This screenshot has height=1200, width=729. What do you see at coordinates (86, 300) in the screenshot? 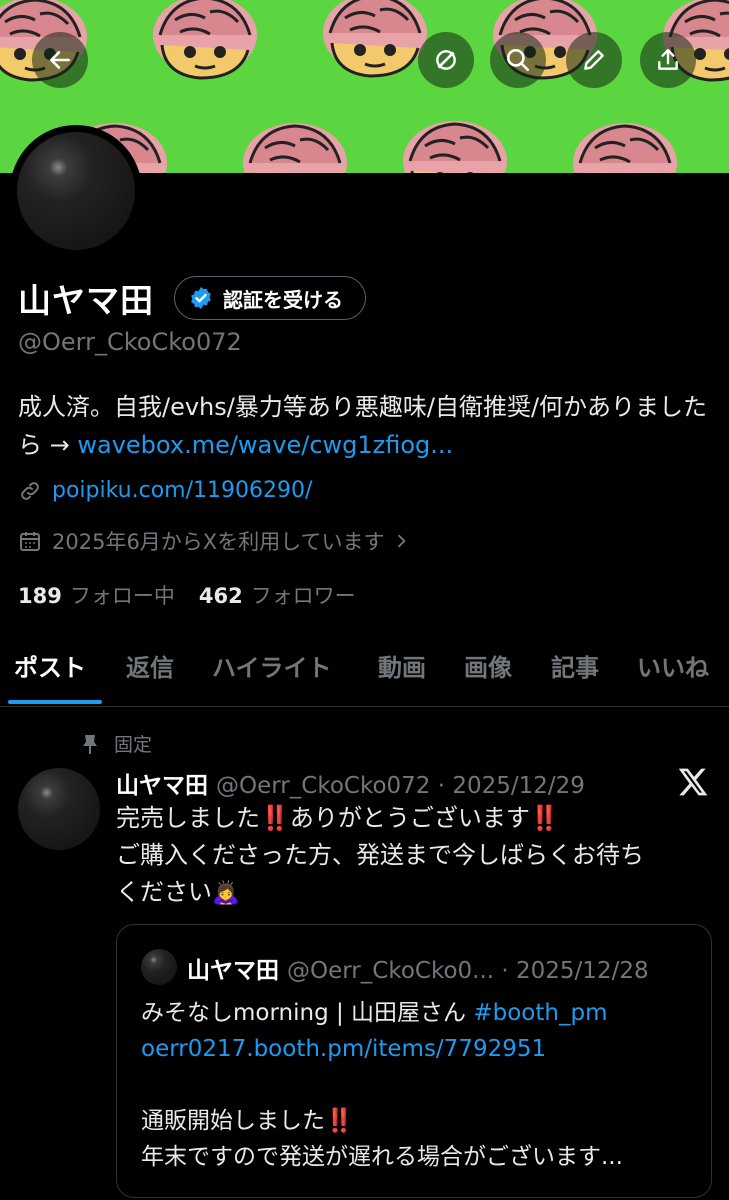
I see `display-name: 山ヤマ田` at bounding box center [86, 300].